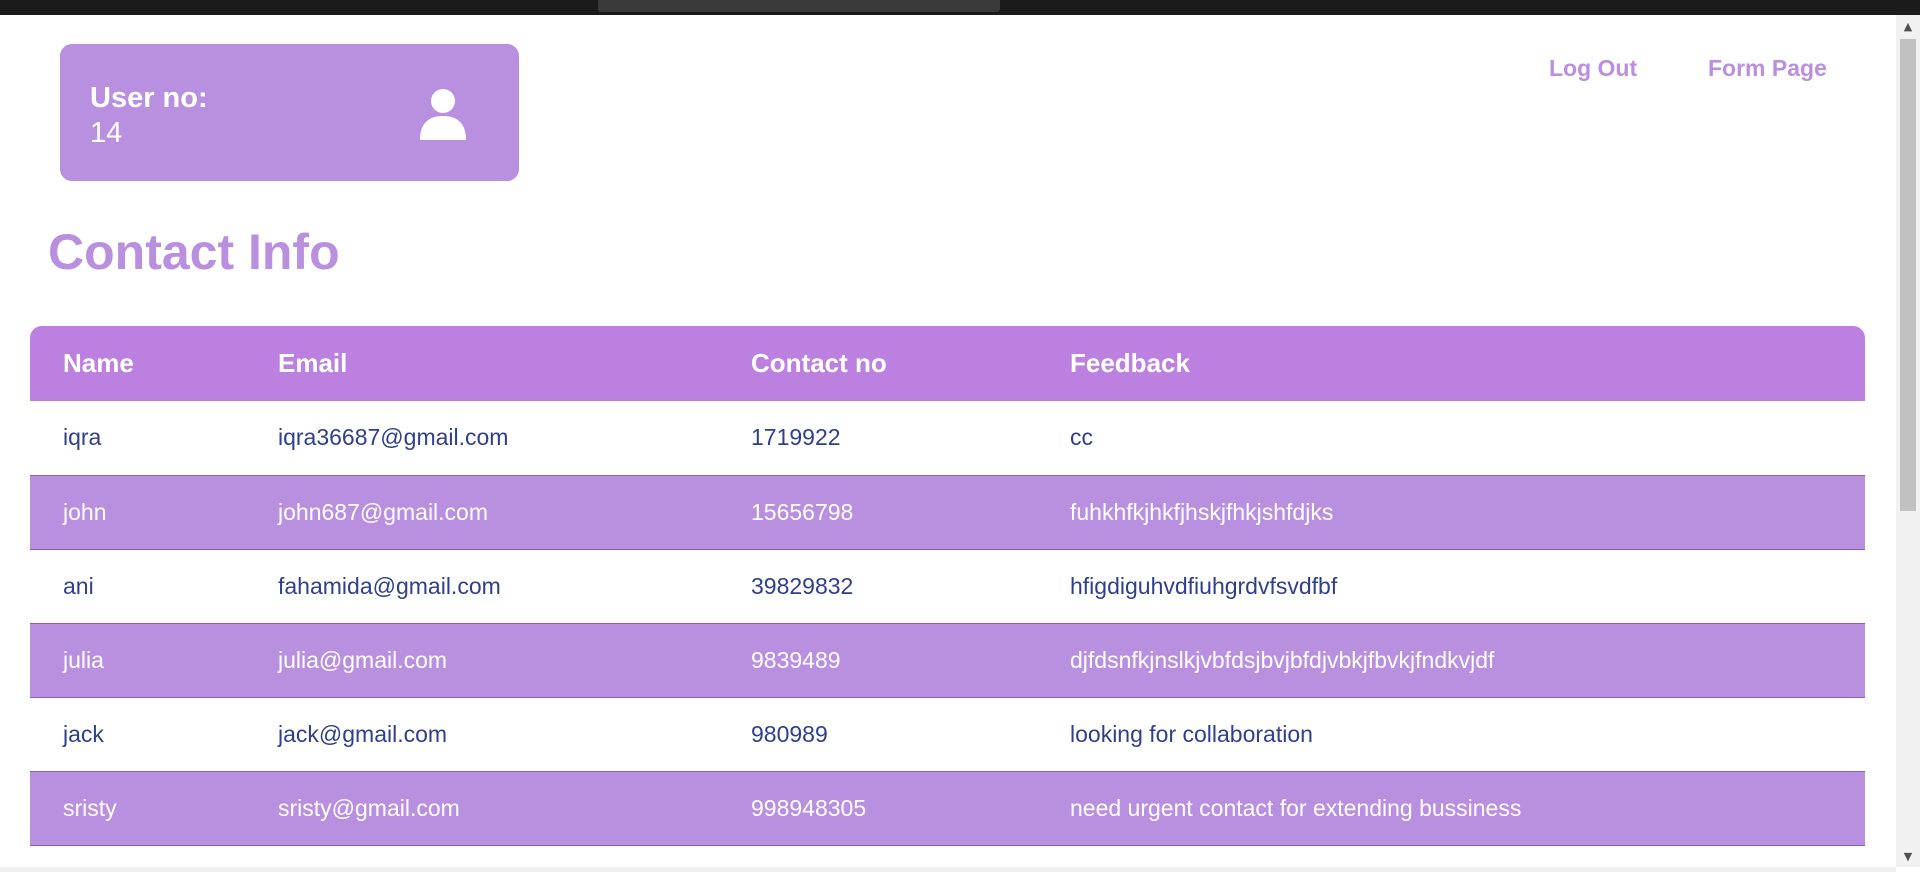 The image size is (1920, 872). What do you see at coordinates (1204, 585) in the screenshot?
I see `cell-feedback: hfigdiguhvdfiuhgrdvfsvdfbf` at bounding box center [1204, 585].